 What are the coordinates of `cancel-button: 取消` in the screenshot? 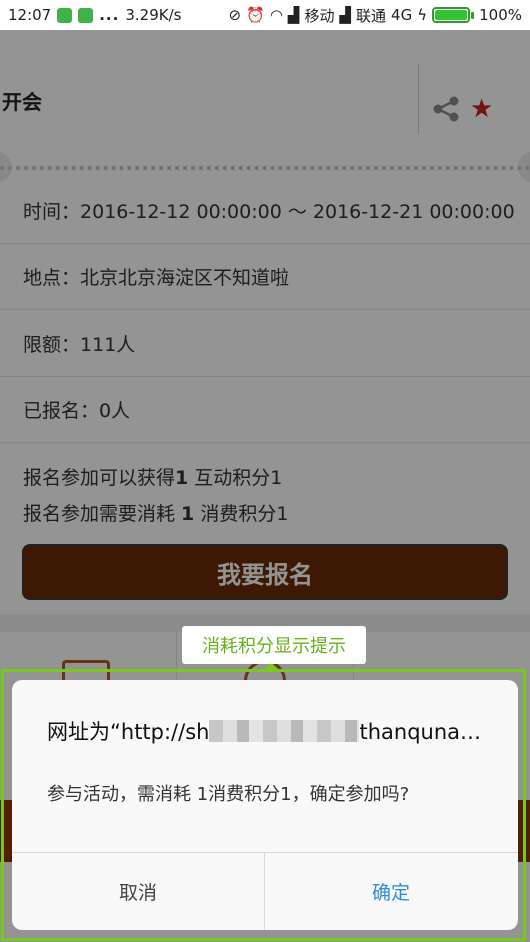 It's located at (138, 891).